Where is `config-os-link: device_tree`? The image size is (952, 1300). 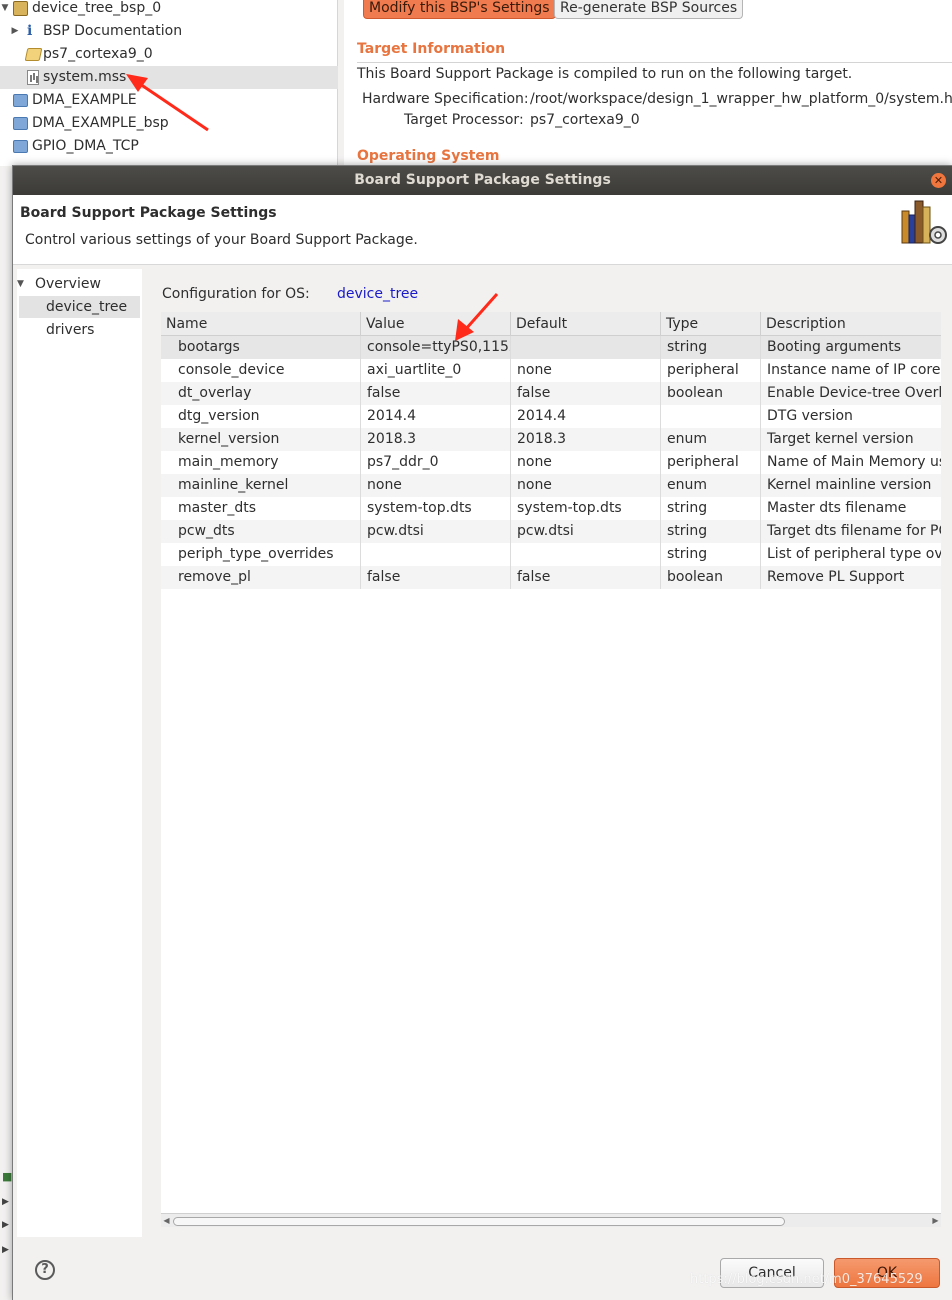
config-os-link: device_tree is located at coordinates (377, 294).